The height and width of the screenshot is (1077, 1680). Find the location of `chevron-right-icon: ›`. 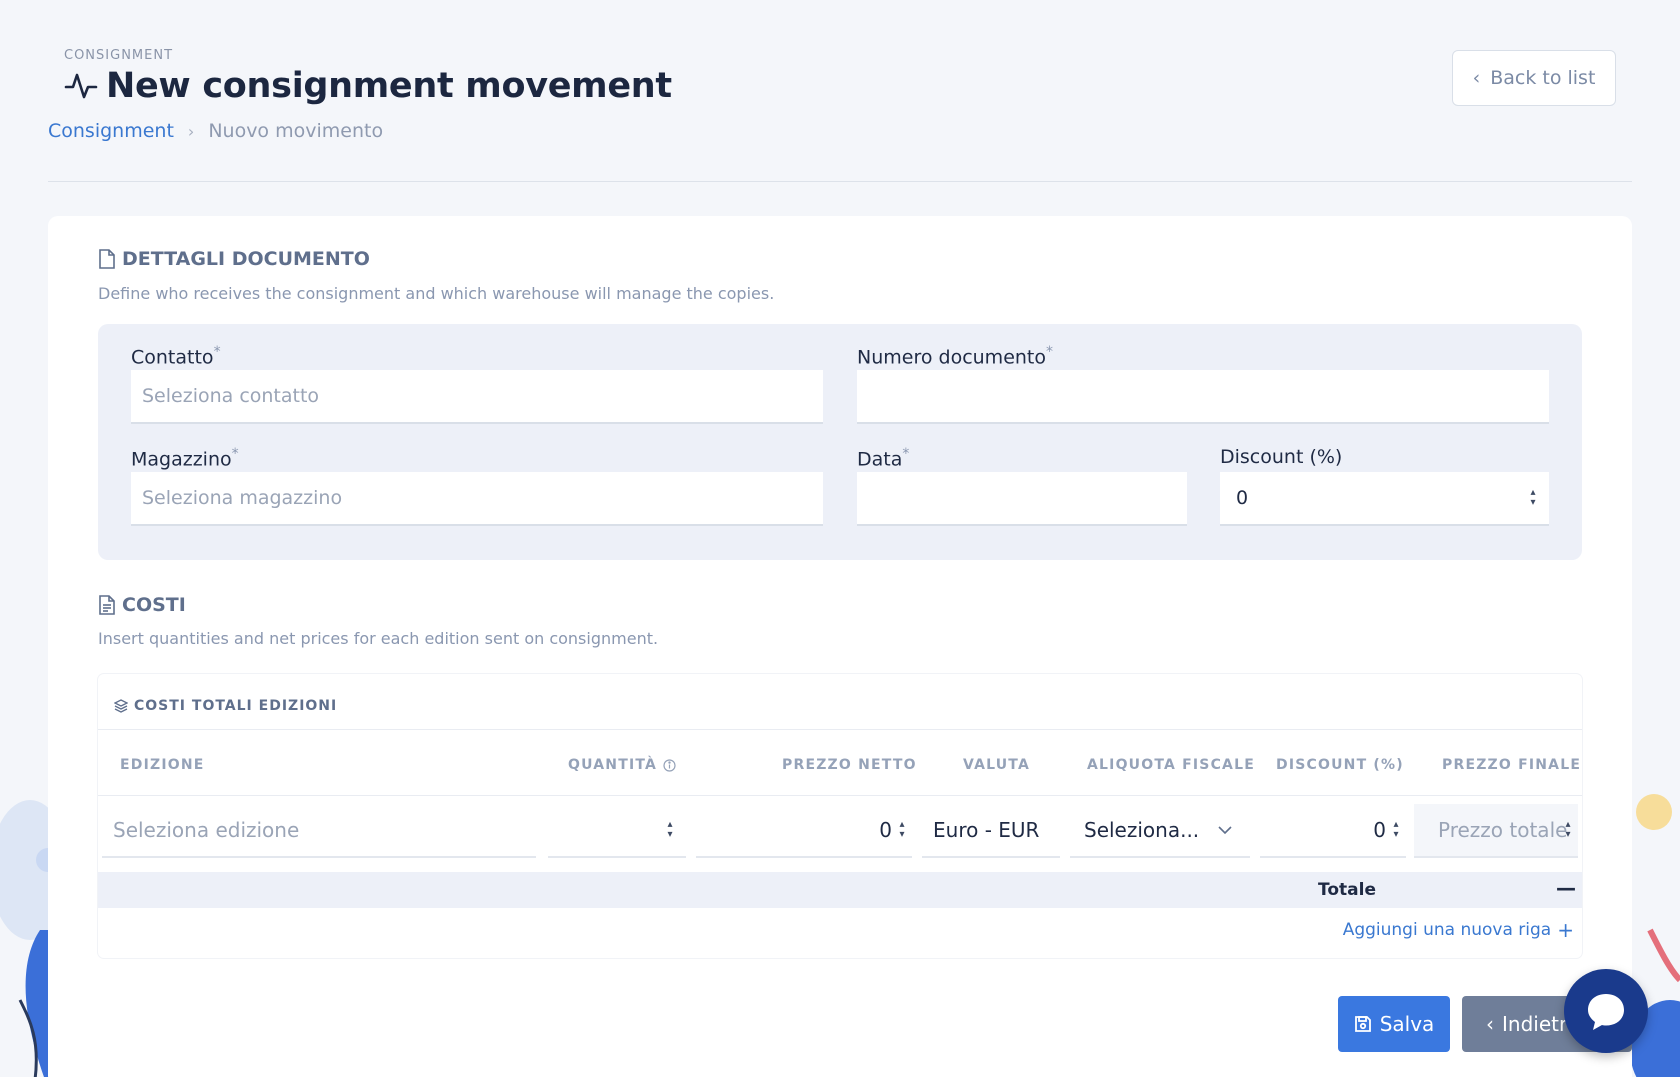

chevron-right-icon: › is located at coordinates (191, 131).